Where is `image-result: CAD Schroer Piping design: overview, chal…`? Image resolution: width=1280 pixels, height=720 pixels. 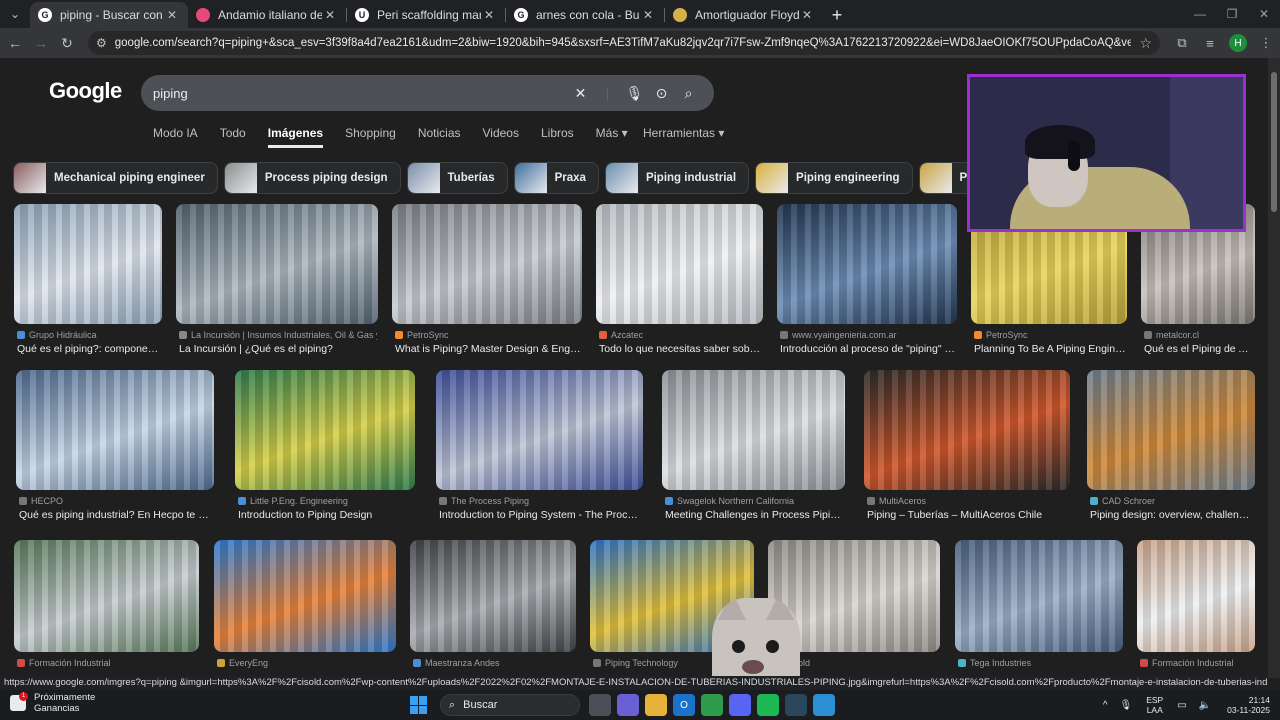 image-result: CAD Schroer Piping design: overview, chal… is located at coordinates (1171, 447).